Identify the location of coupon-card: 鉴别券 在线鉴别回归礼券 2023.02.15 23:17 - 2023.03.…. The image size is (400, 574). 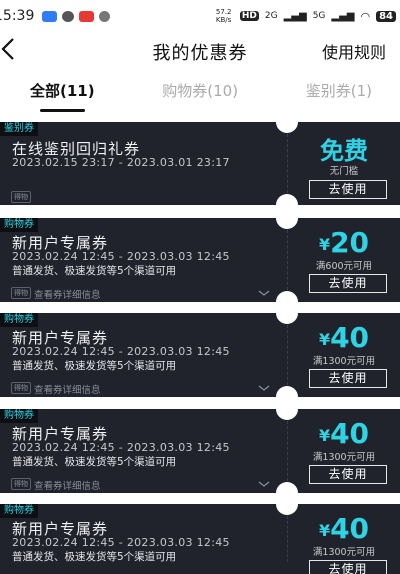
(200, 163).